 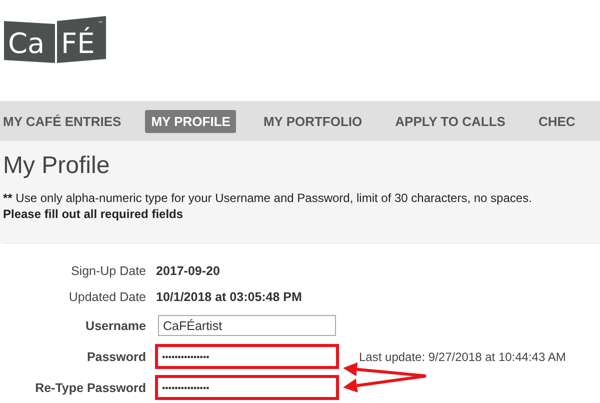 I want to click on field-label: Sign-Up Date, so click(x=108, y=271).